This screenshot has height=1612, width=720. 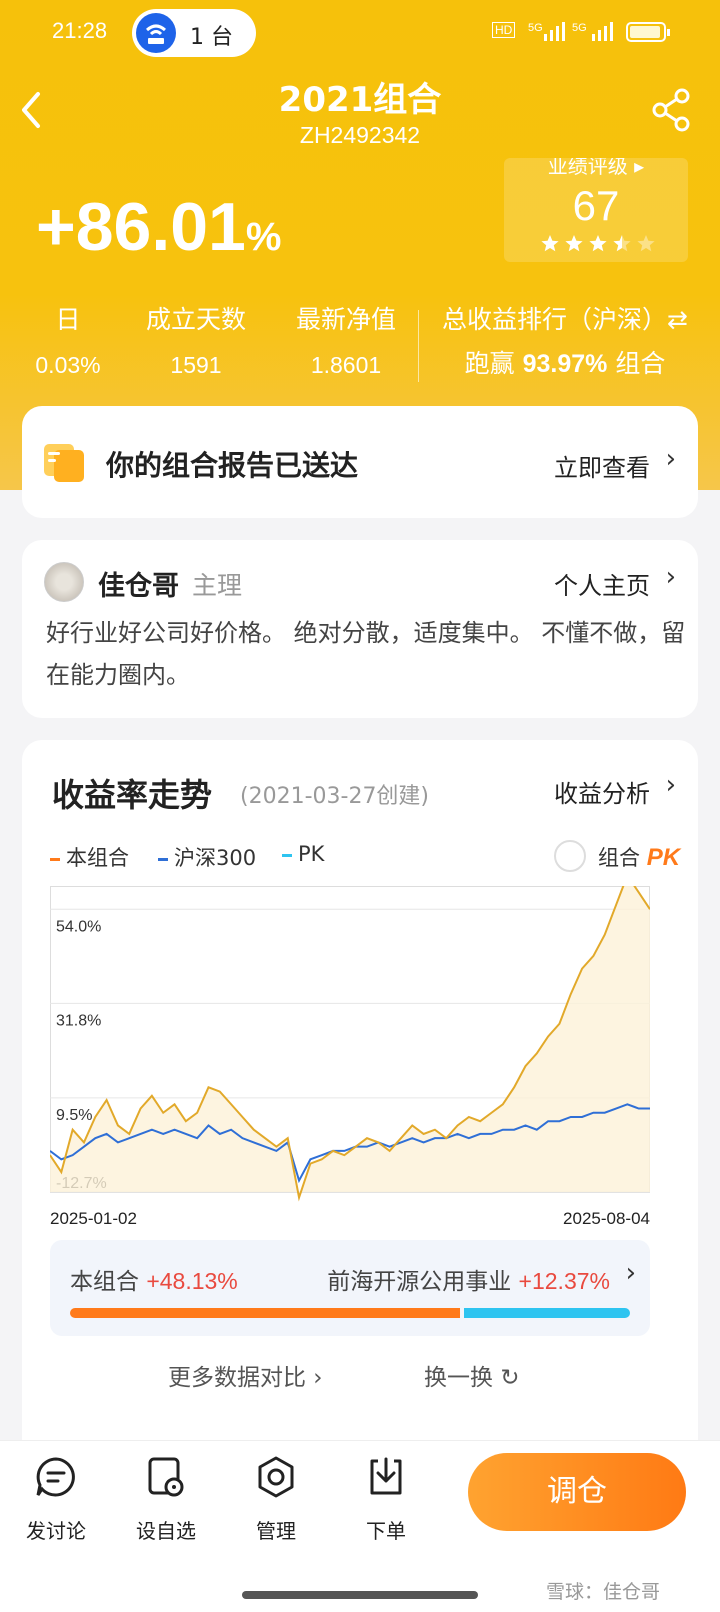 I want to click on x-tick-label: 2025-08-04, so click(x=606, y=1217).